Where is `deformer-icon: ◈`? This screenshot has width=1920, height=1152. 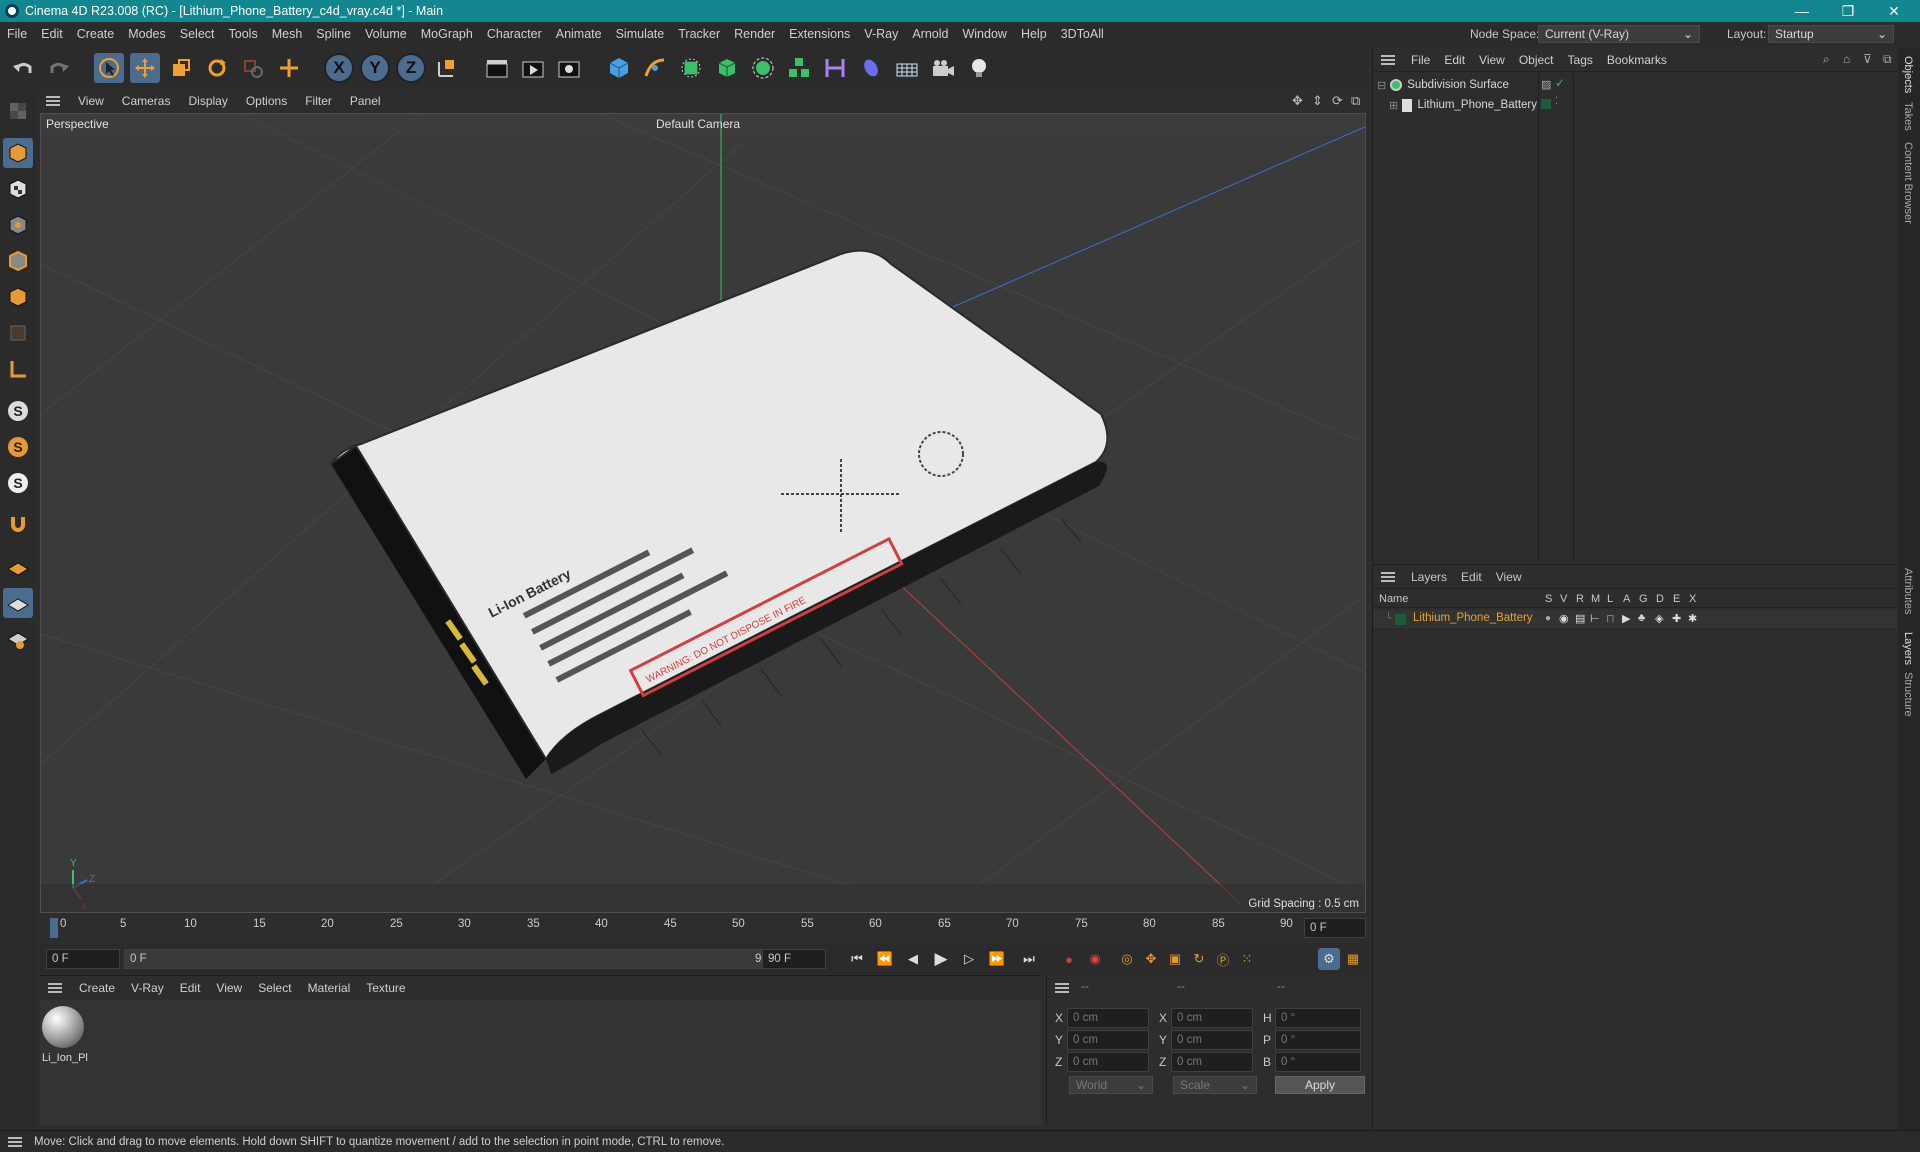
deformer-icon: ◈ is located at coordinates (1659, 618).